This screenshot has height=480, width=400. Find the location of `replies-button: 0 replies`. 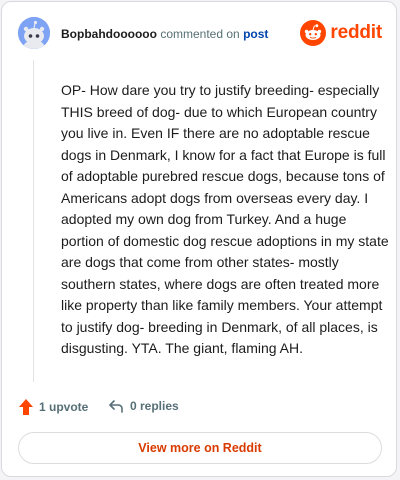

replies-button: 0 replies is located at coordinates (143, 406).